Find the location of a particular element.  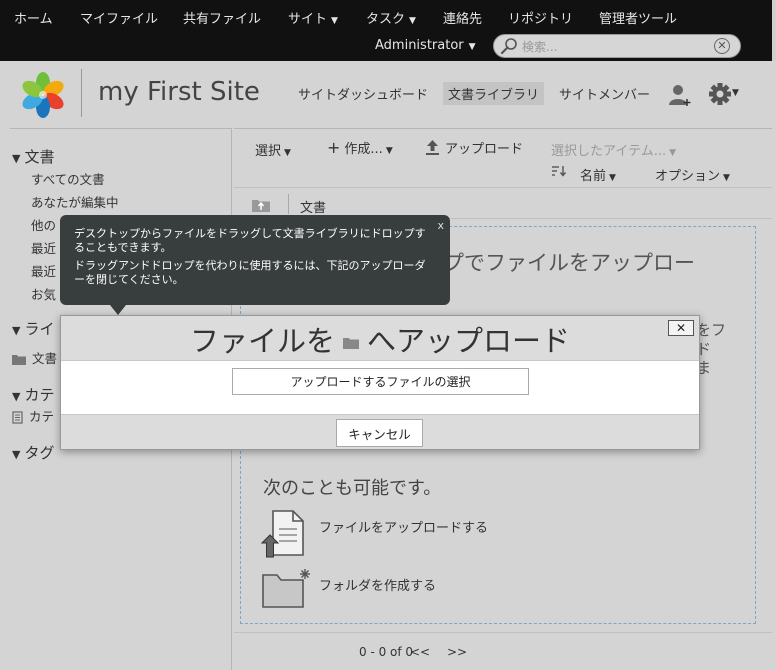

sidebar-item-editing: あなたが編集中 is located at coordinates (75, 201).